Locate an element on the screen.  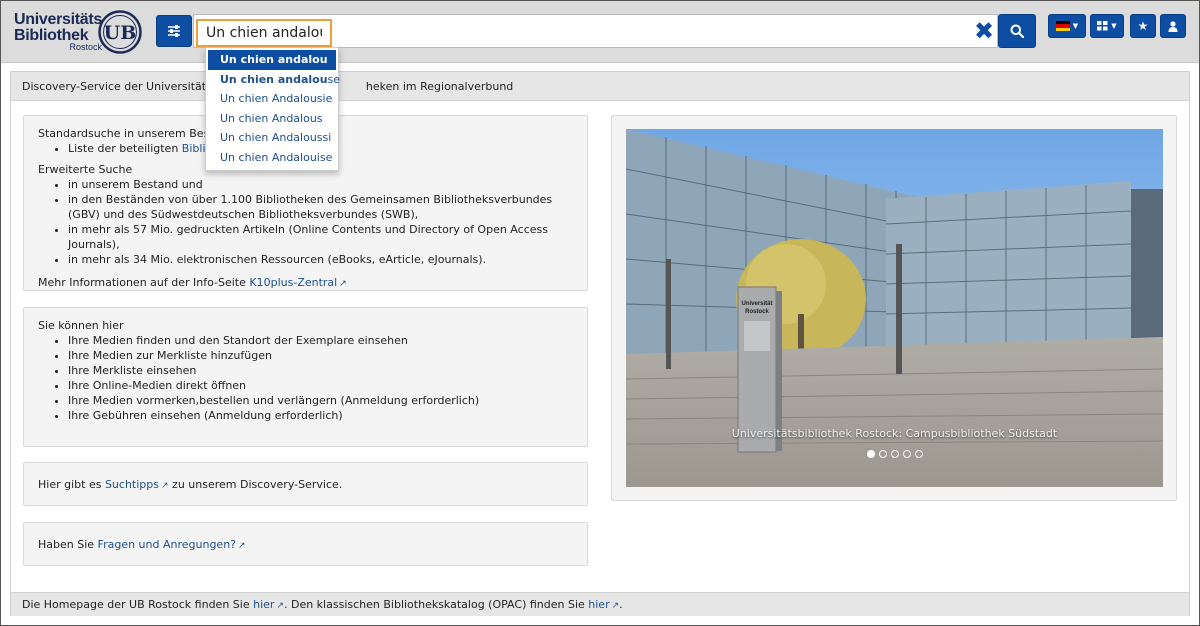
features-title: Sie können hier is located at coordinates (81, 325).